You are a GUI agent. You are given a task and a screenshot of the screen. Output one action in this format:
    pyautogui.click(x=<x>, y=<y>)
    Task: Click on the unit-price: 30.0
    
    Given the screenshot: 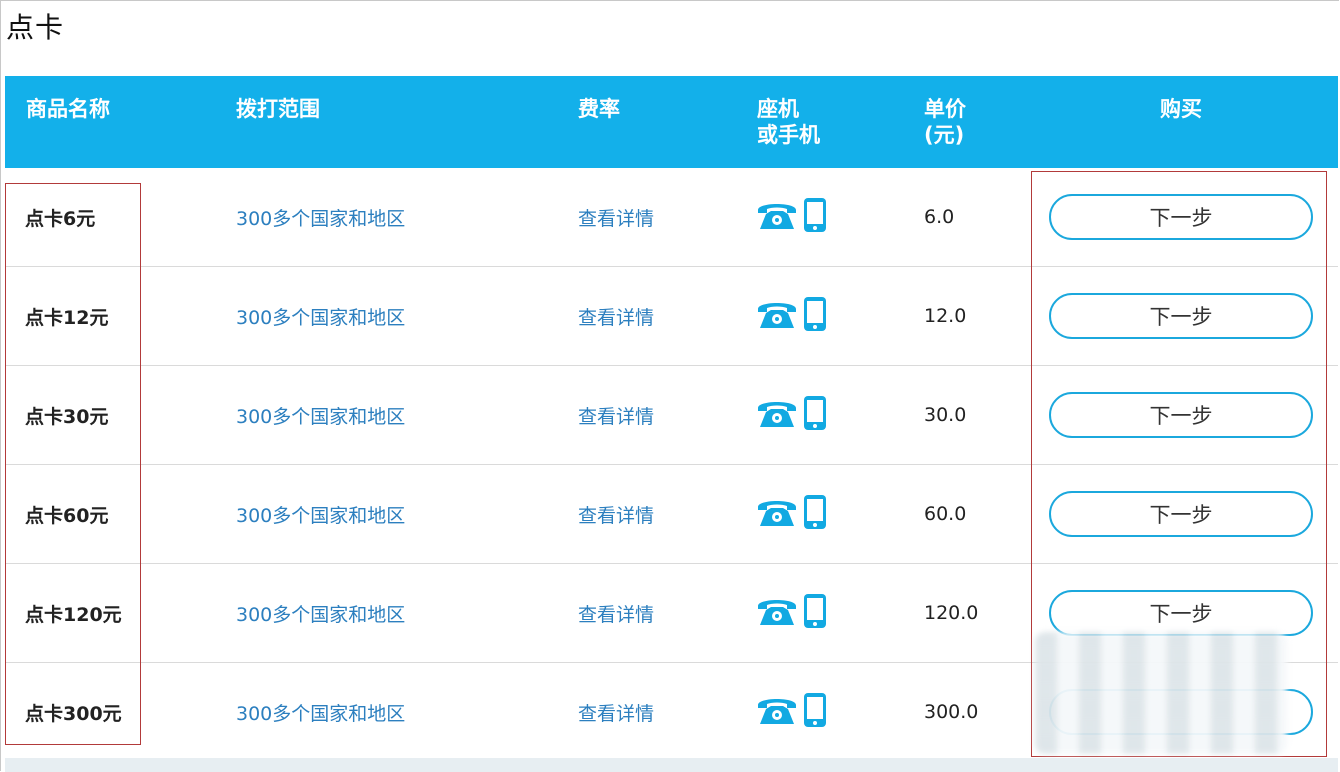 What is the action you would take?
    pyautogui.click(x=945, y=415)
    